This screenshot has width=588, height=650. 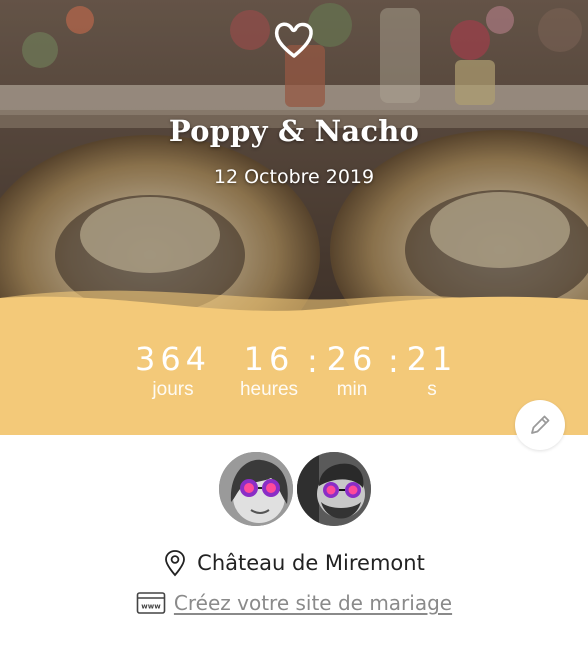 What do you see at coordinates (173, 389) in the screenshot?
I see `countdown-days-label: jours` at bounding box center [173, 389].